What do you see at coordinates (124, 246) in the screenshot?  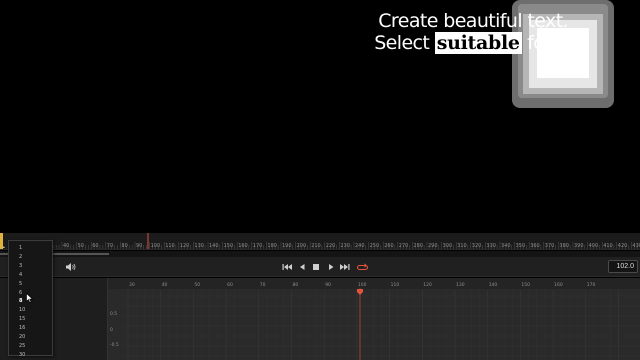 I see `ruler-label: 80` at bounding box center [124, 246].